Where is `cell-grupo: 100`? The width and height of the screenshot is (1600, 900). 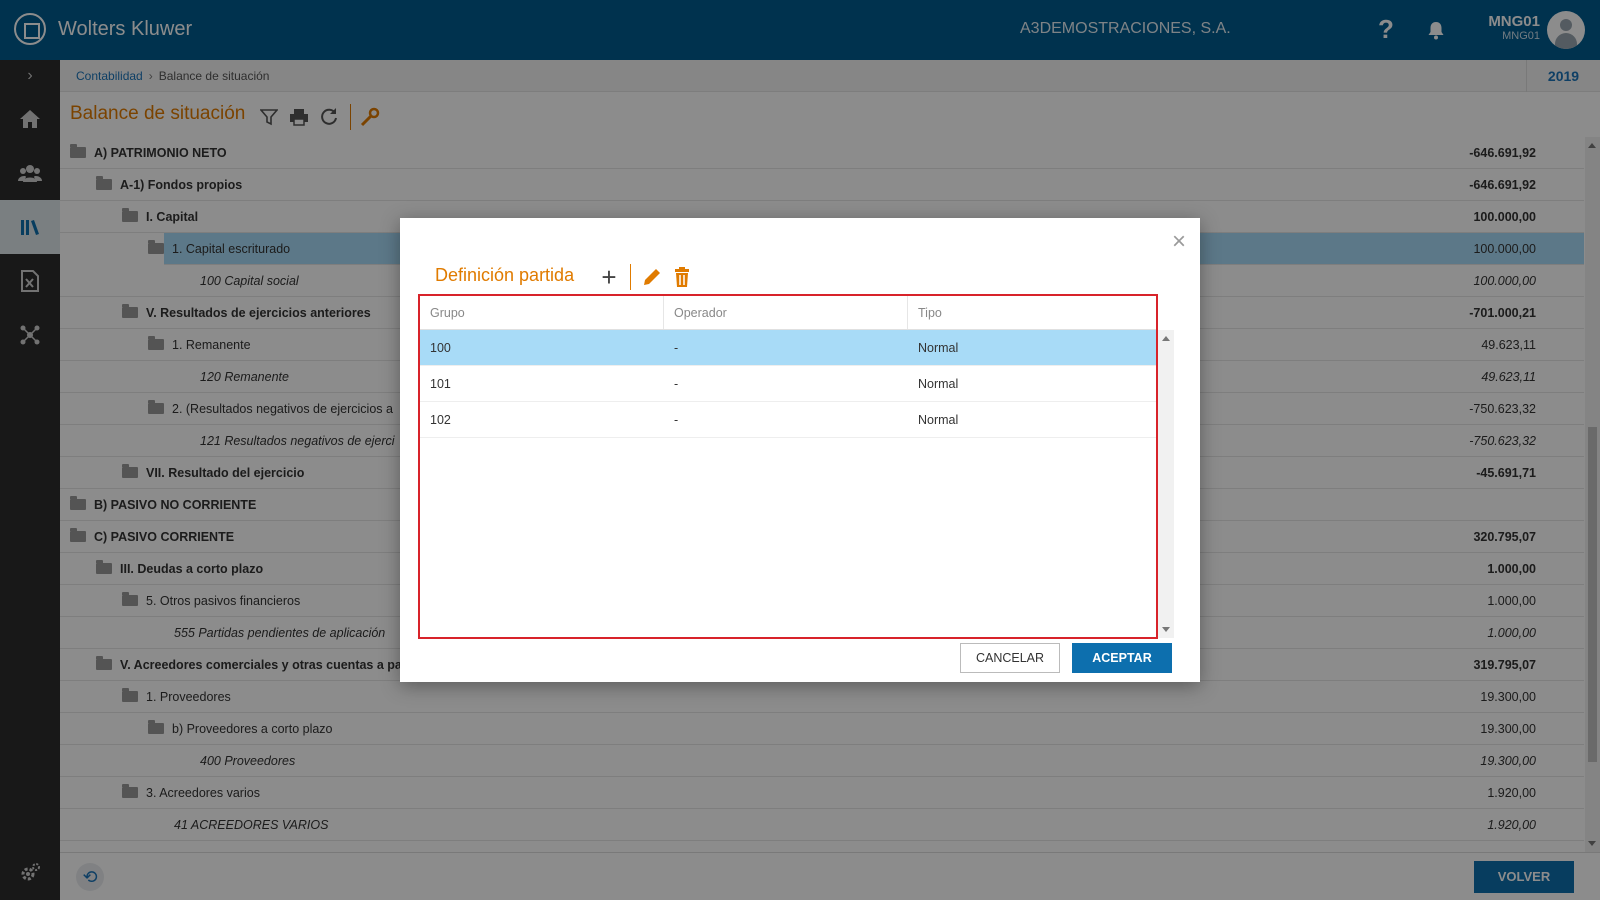
cell-grupo: 100 is located at coordinates (440, 348).